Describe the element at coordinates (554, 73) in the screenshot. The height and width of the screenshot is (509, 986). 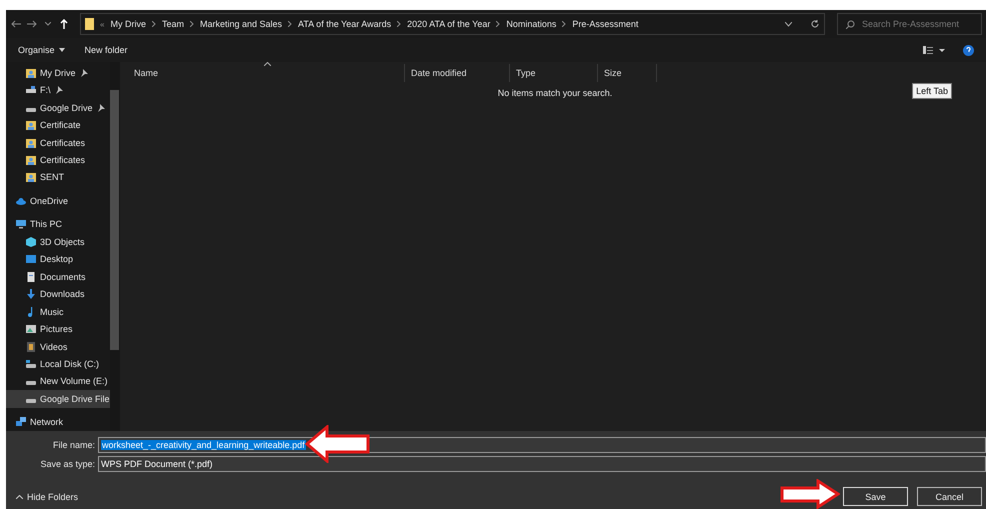
I see `column-header: Type` at that location.